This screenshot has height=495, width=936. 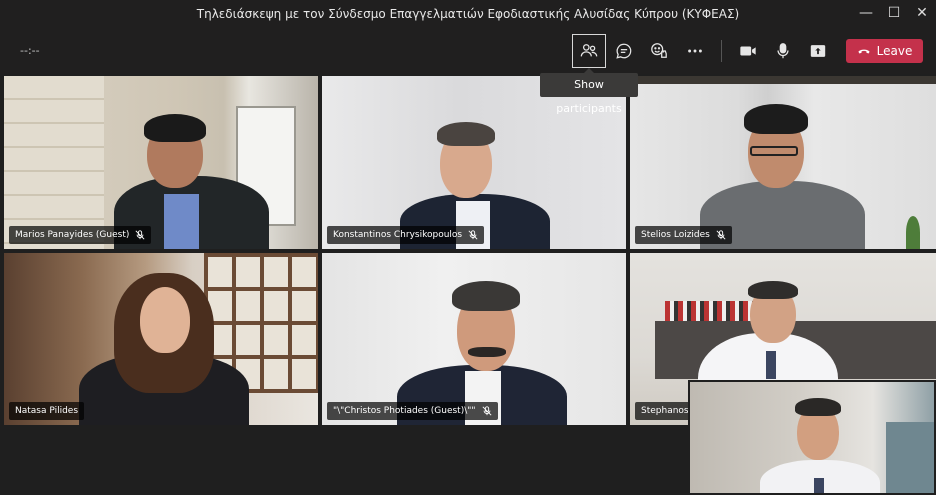 I want to click on self-view-preview, so click(x=812, y=437).